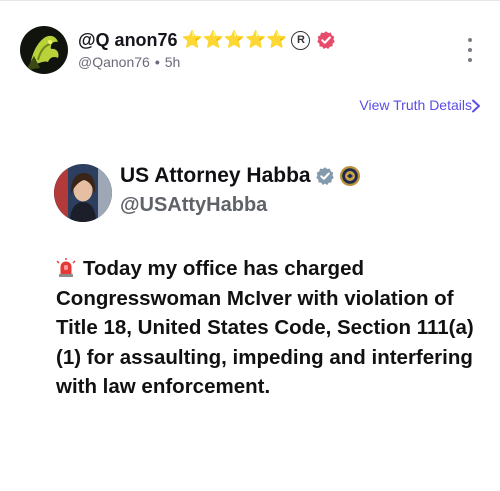 The image size is (500, 491). Describe the element at coordinates (324, 176) in the screenshot. I see `gray-verified-badge-icon` at that location.